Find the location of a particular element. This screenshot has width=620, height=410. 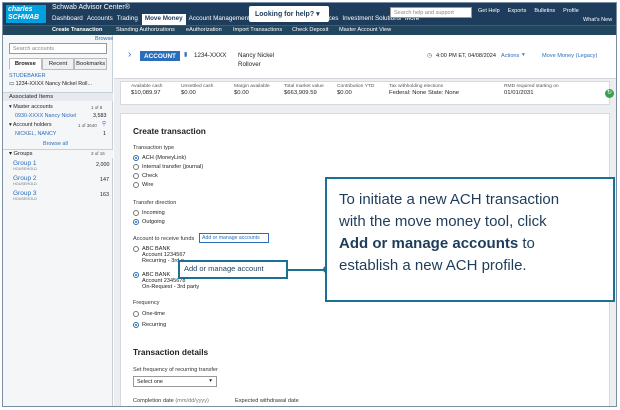

summary-unsettled-cash: Unsettled cash $0.00 is located at coordinates (197, 90).